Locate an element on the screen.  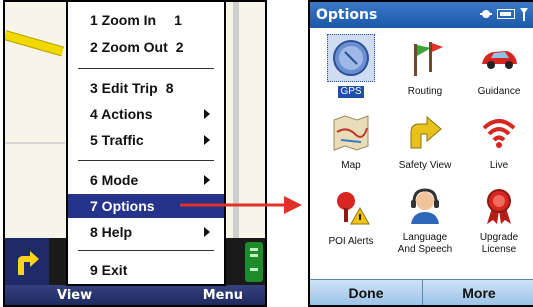
menu-item-label: 3 Edit Trip is located at coordinates (124, 88).